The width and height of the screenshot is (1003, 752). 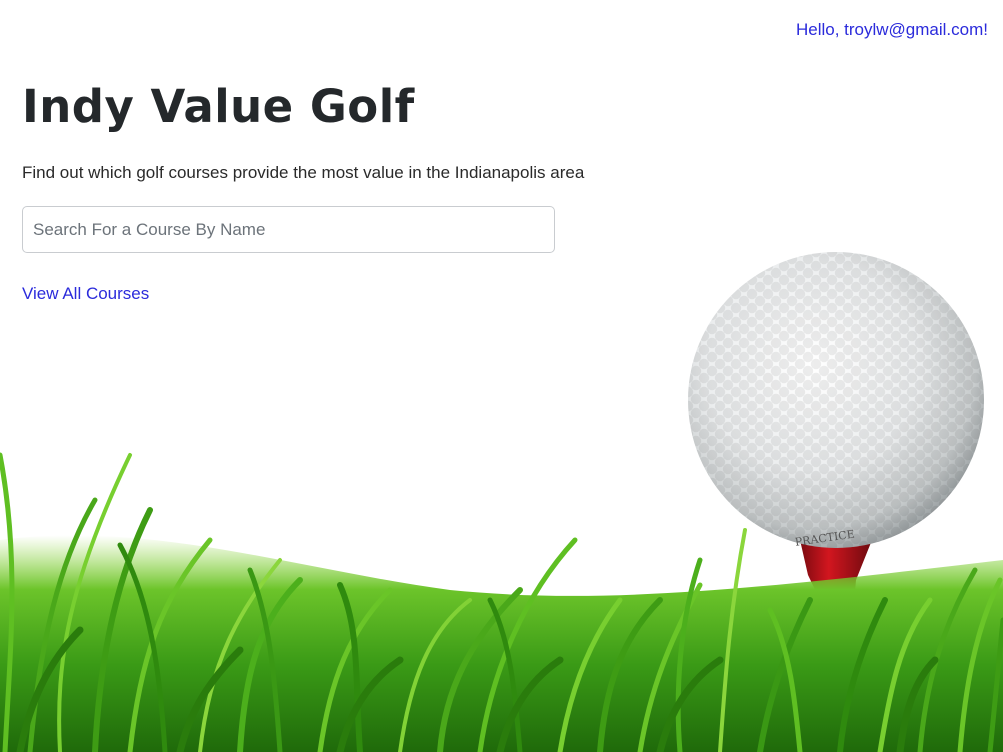 I want to click on svg-text: PRACTICE, so click(x=824, y=538).